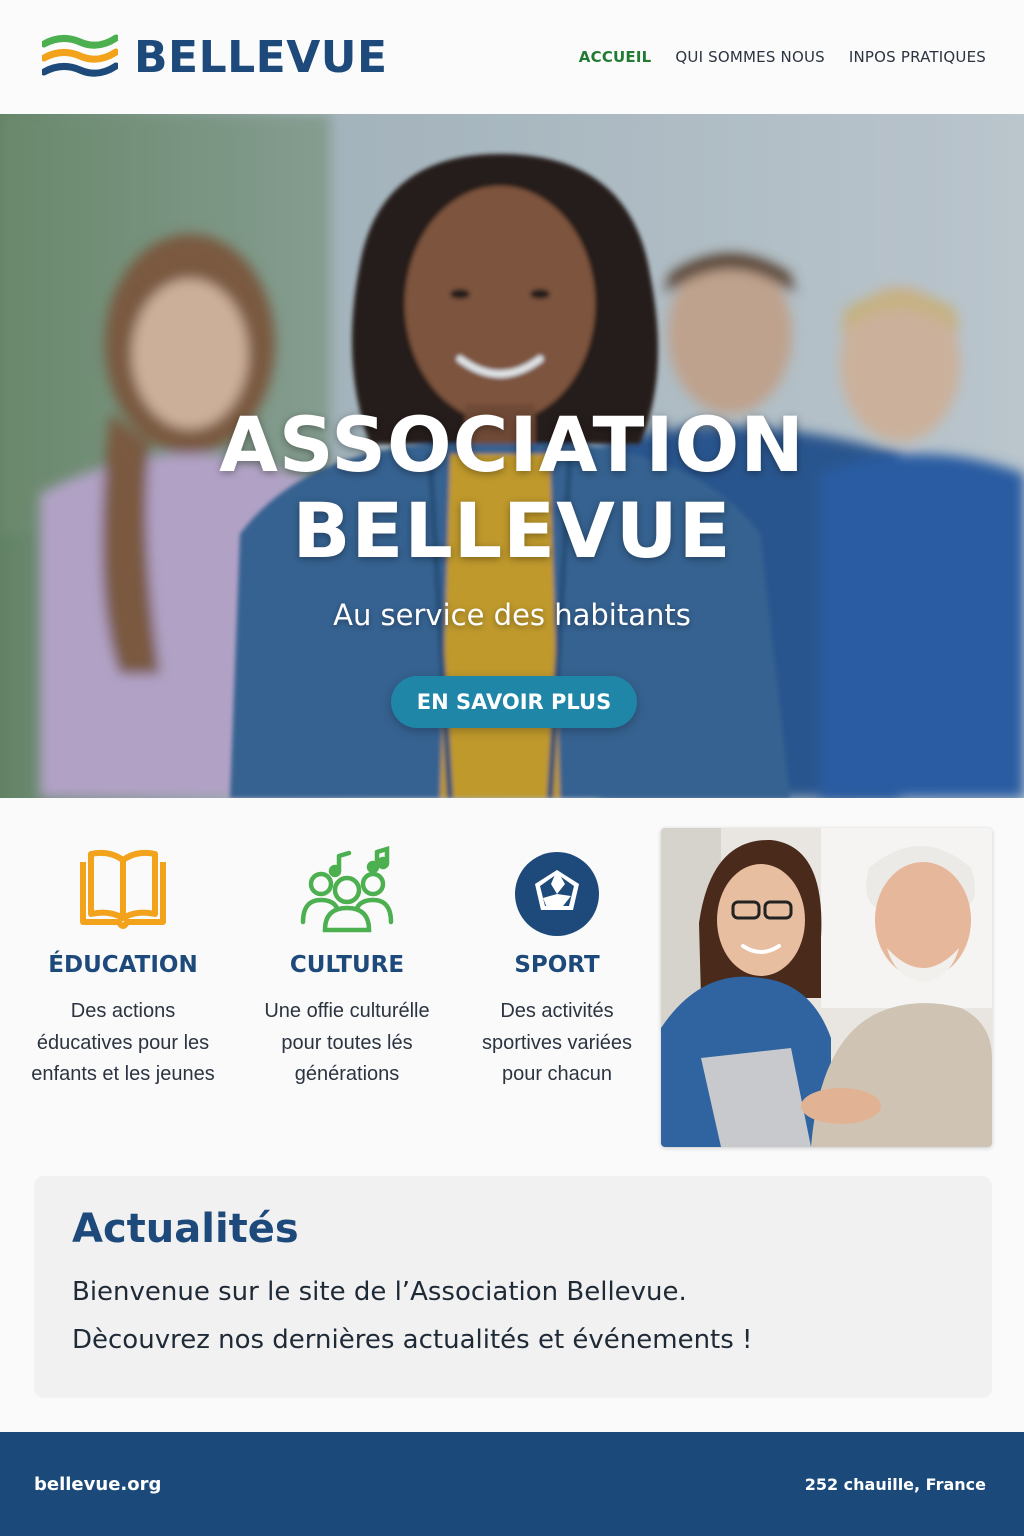  What do you see at coordinates (97, 1484) in the screenshot?
I see `footer-site-link: bellevue.org` at bounding box center [97, 1484].